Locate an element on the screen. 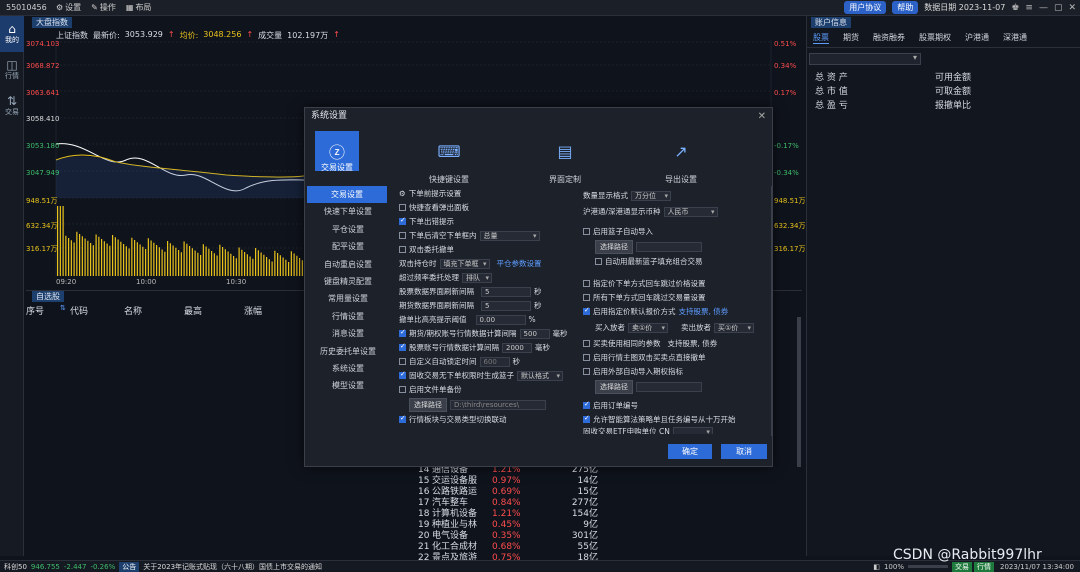  qty-format-select: 万分位 is located at coordinates (651, 195).